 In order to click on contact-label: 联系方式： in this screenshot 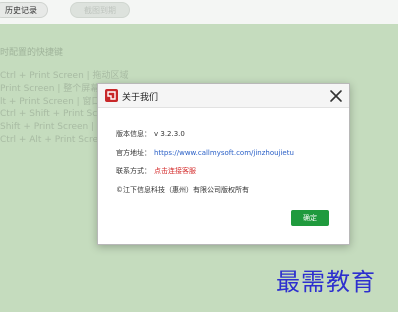, I will do `click(133, 171)`.